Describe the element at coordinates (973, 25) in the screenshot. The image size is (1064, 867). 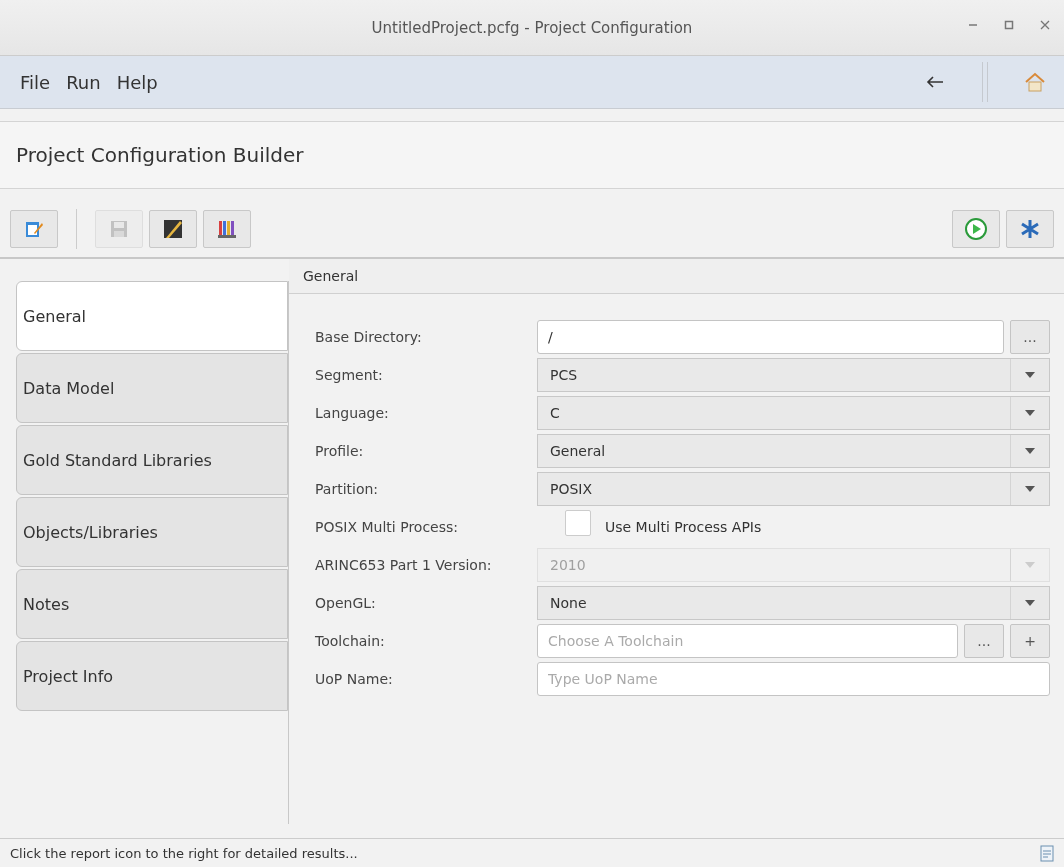
I see `minimize-icon` at that location.